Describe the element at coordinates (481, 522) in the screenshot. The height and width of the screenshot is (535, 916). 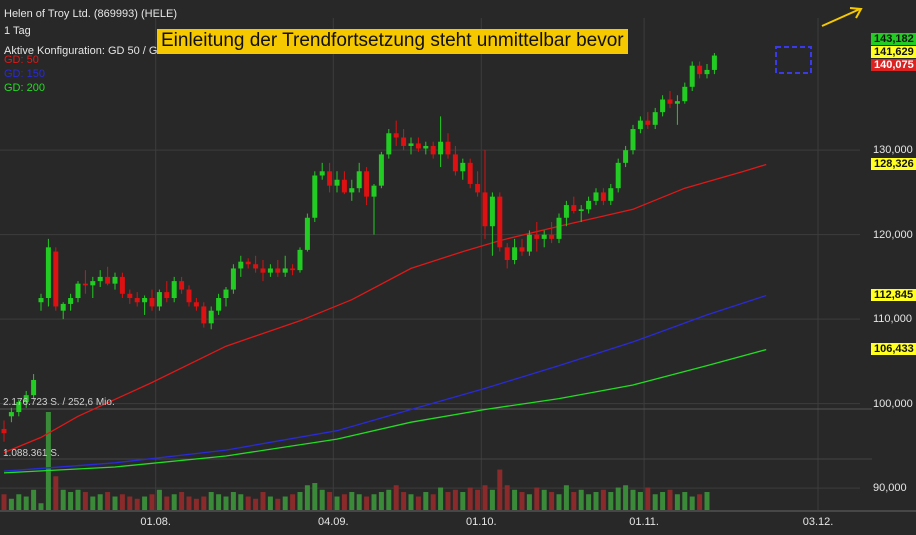
I see `x-tick-label: 01.10.` at that location.